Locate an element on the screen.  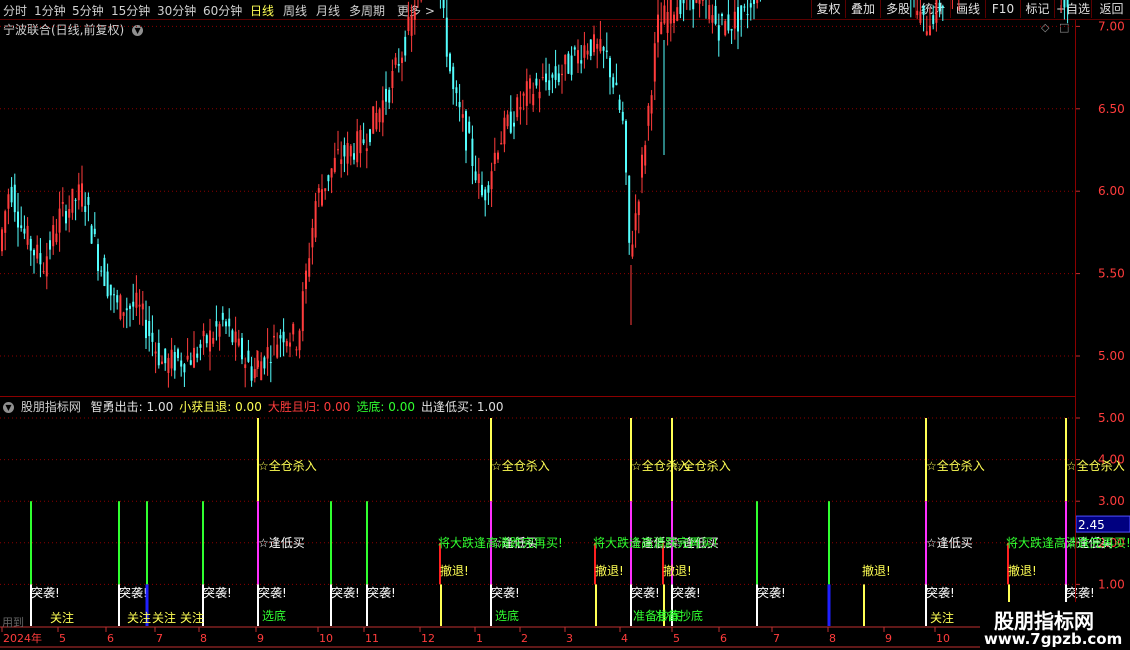
price-tick-label: 5.00 is located at coordinates (1111, 356).